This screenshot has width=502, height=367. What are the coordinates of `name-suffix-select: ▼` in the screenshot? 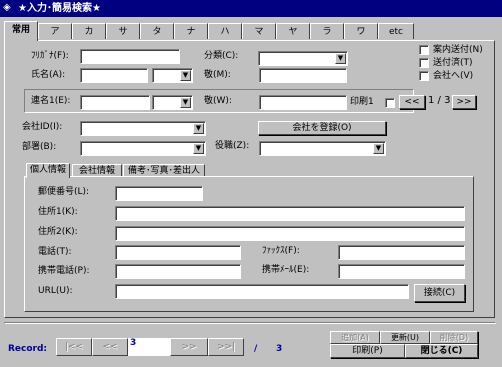 It's located at (172, 75).